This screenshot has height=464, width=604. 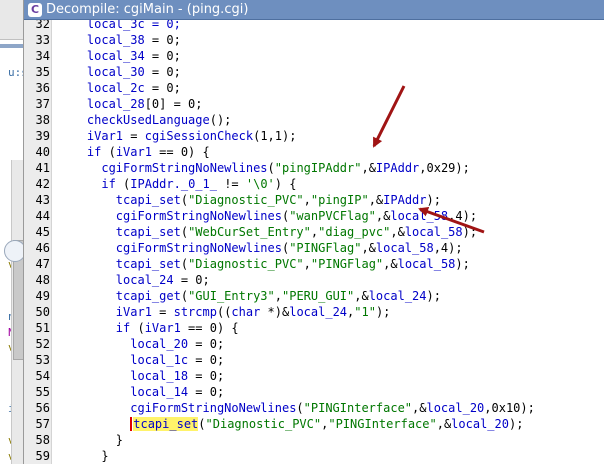 I want to click on code-line: 35 local_30 = 0;, so click(x=314, y=72).